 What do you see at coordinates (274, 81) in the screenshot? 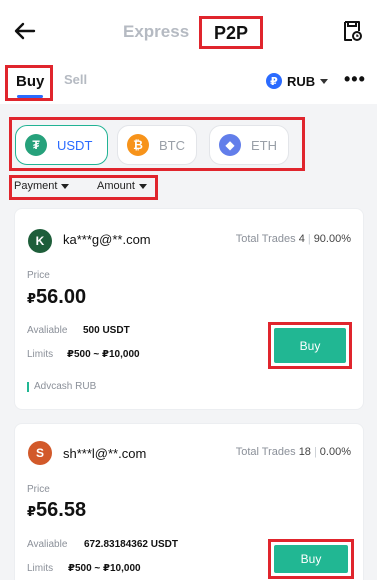
I see `ruble-icon: ₽` at bounding box center [274, 81].